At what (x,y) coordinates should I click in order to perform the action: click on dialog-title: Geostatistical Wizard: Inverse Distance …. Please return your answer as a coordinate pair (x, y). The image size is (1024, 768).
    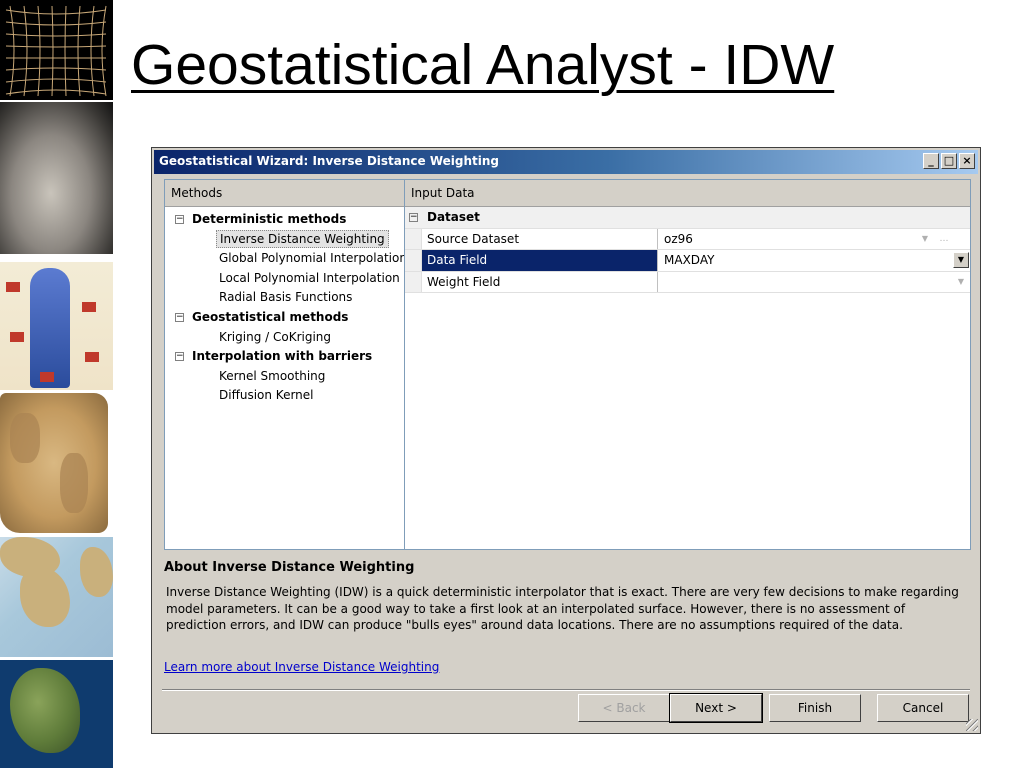
    Looking at the image, I should click on (329, 161).